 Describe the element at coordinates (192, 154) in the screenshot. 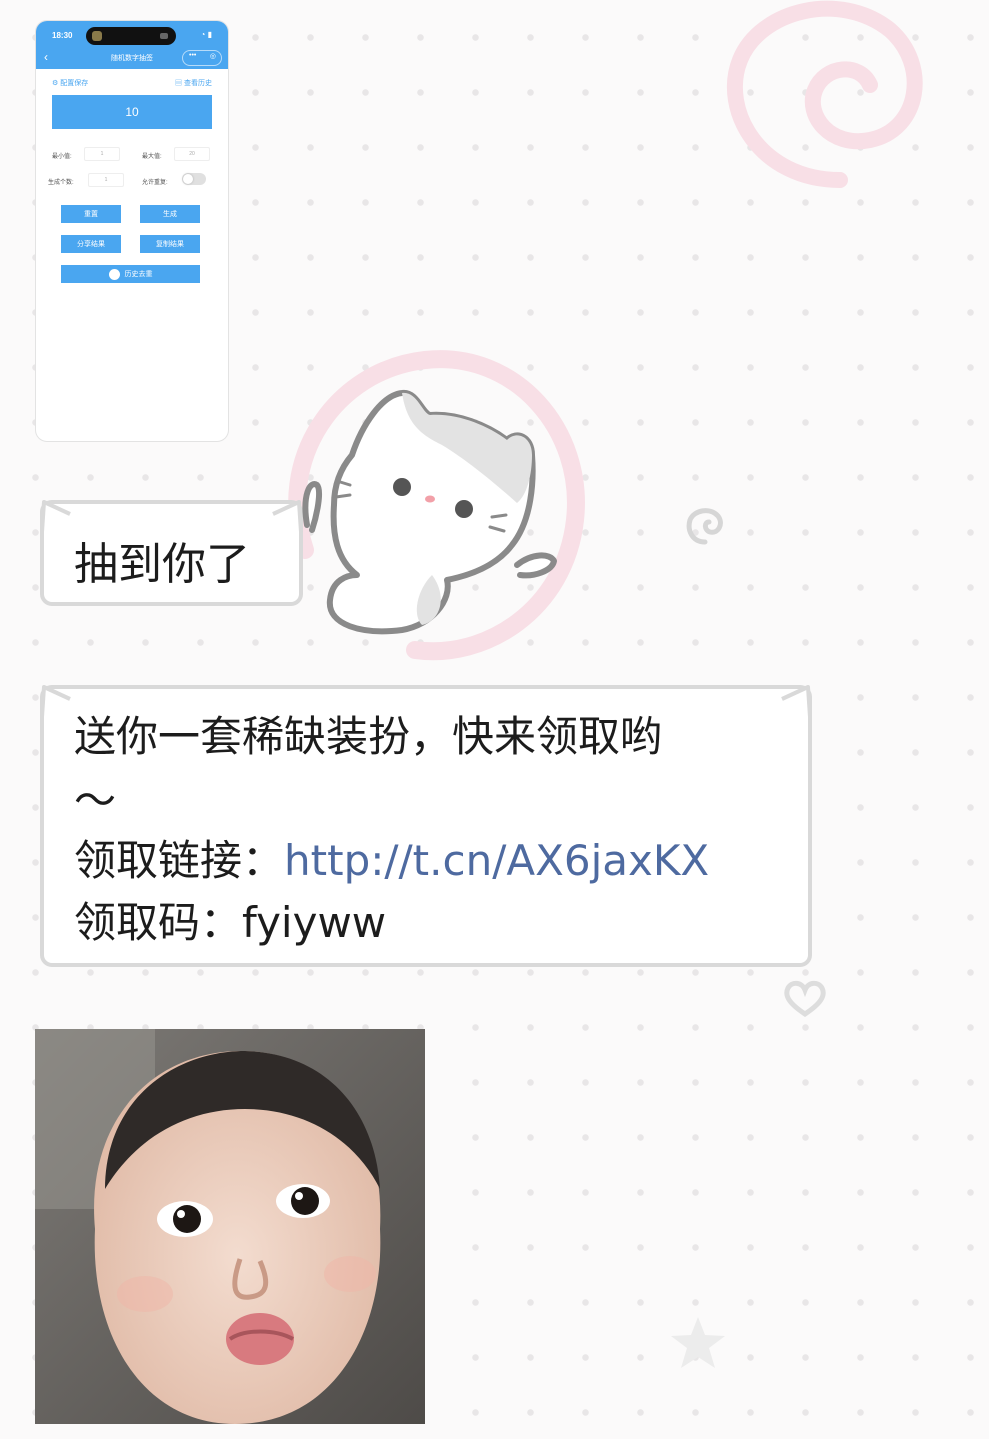

I see `max-input: 20` at that location.